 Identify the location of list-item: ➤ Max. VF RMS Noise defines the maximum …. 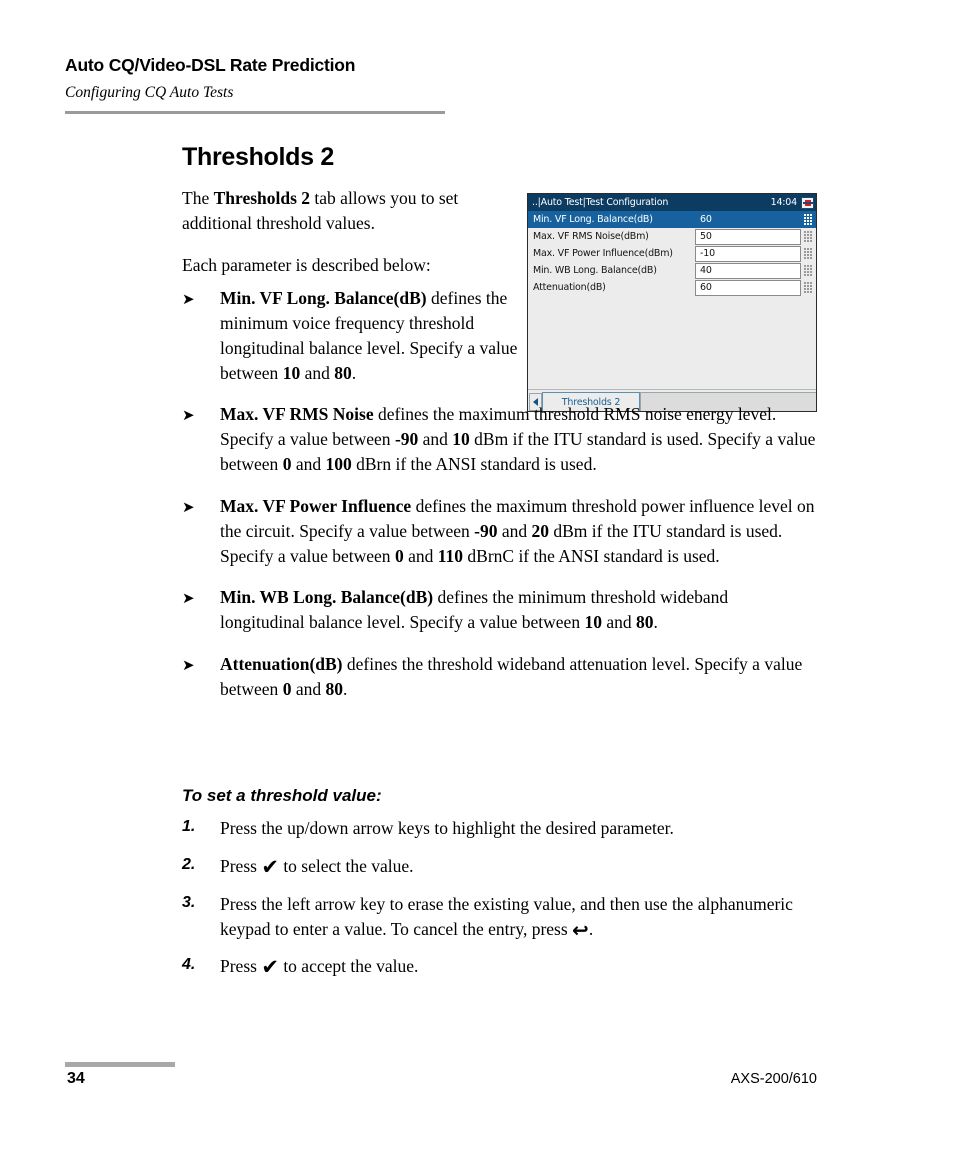
(499, 439).